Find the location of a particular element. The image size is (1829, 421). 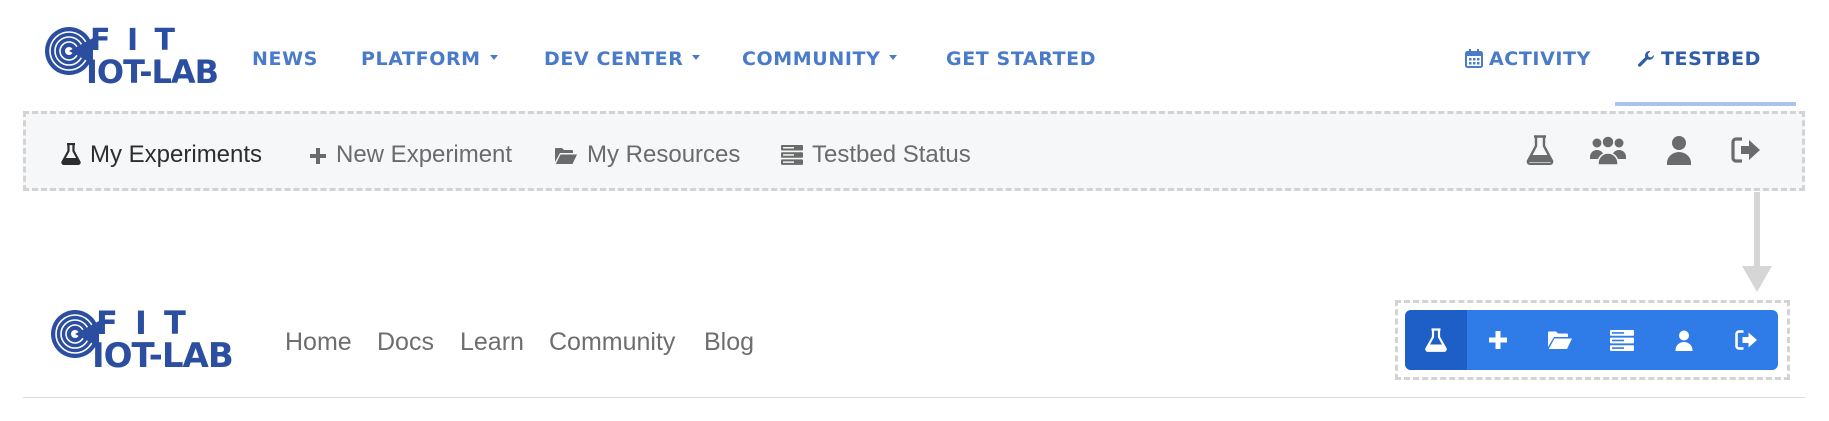

compact-toolbar is located at coordinates (1591, 340).